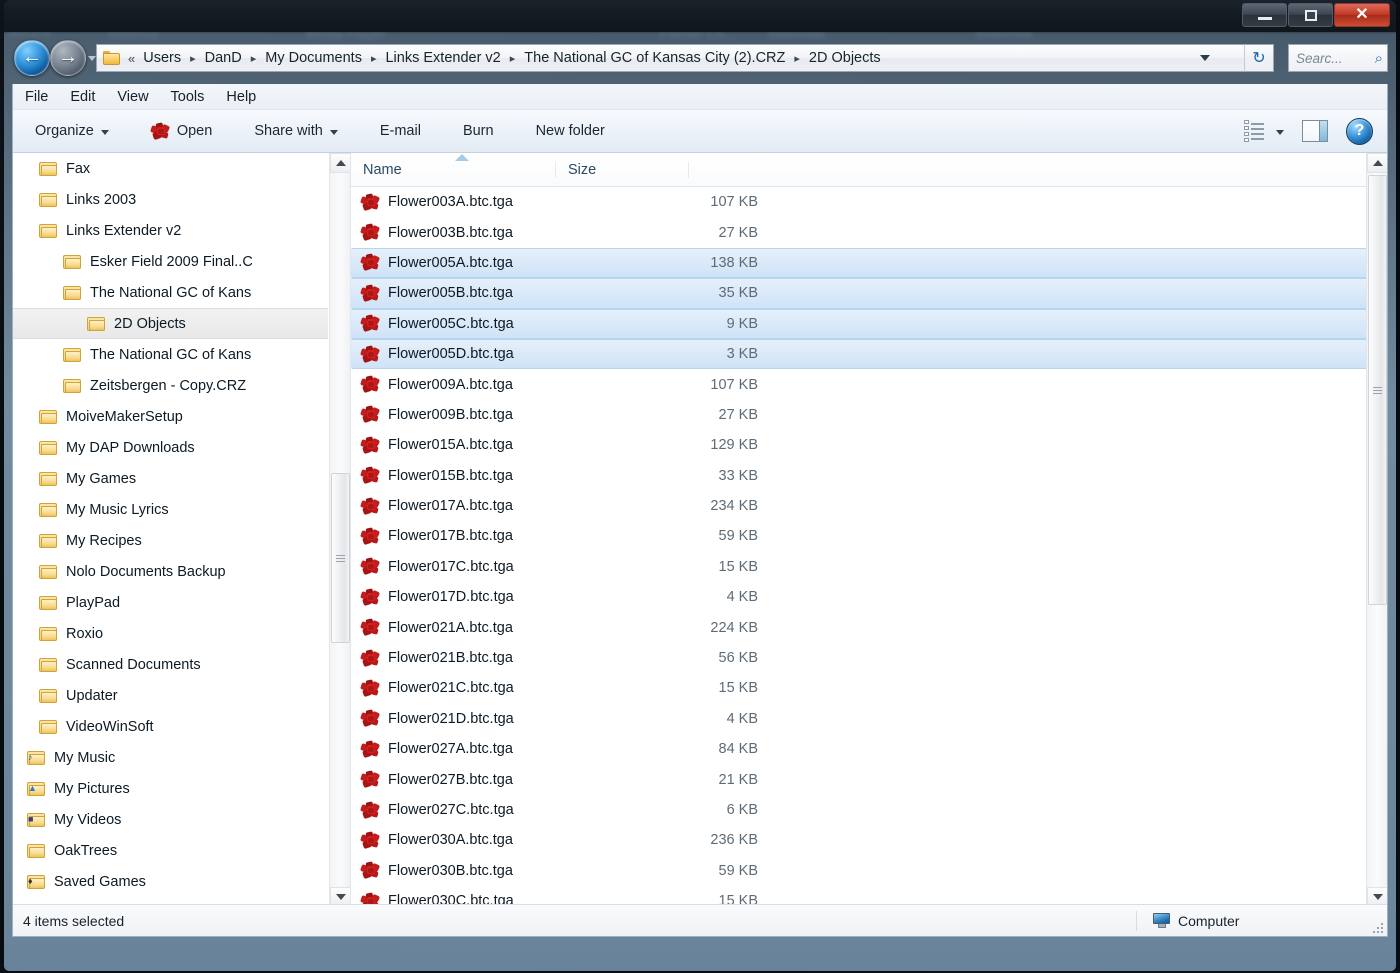 The image size is (1400, 973). What do you see at coordinates (869, 810) in the screenshot?
I see `file-row: Flower027C.btc.tga 6 KB` at bounding box center [869, 810].